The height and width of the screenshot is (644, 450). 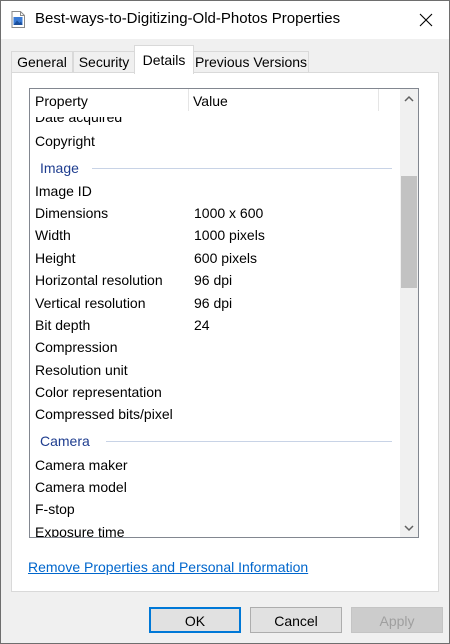 I want to click on list-item-value: 600 pixels, so click(x=226, y=258).